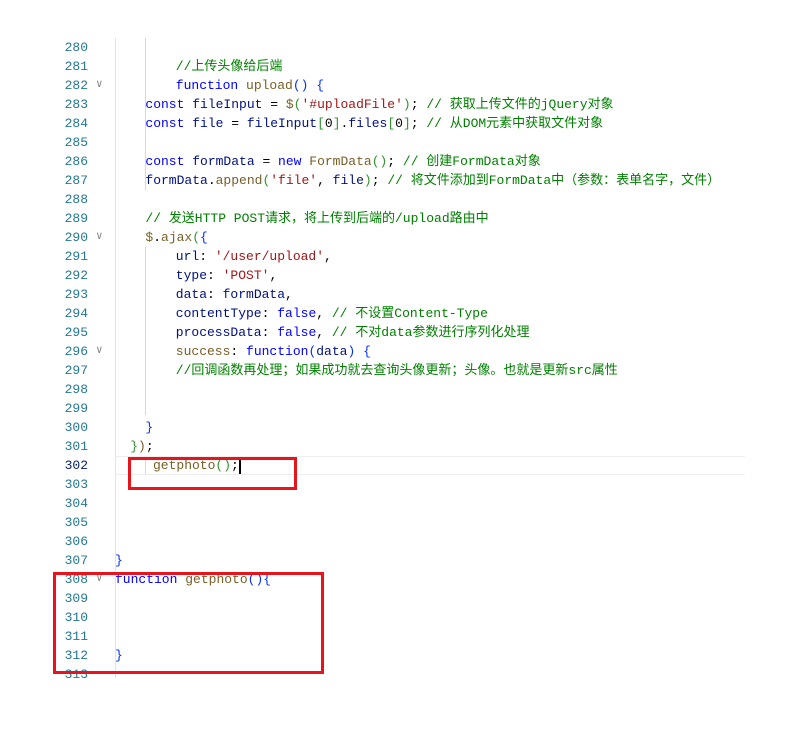 This screenshot has height=737, width=788. I want to click on code-token: processData, so click(218, 332).